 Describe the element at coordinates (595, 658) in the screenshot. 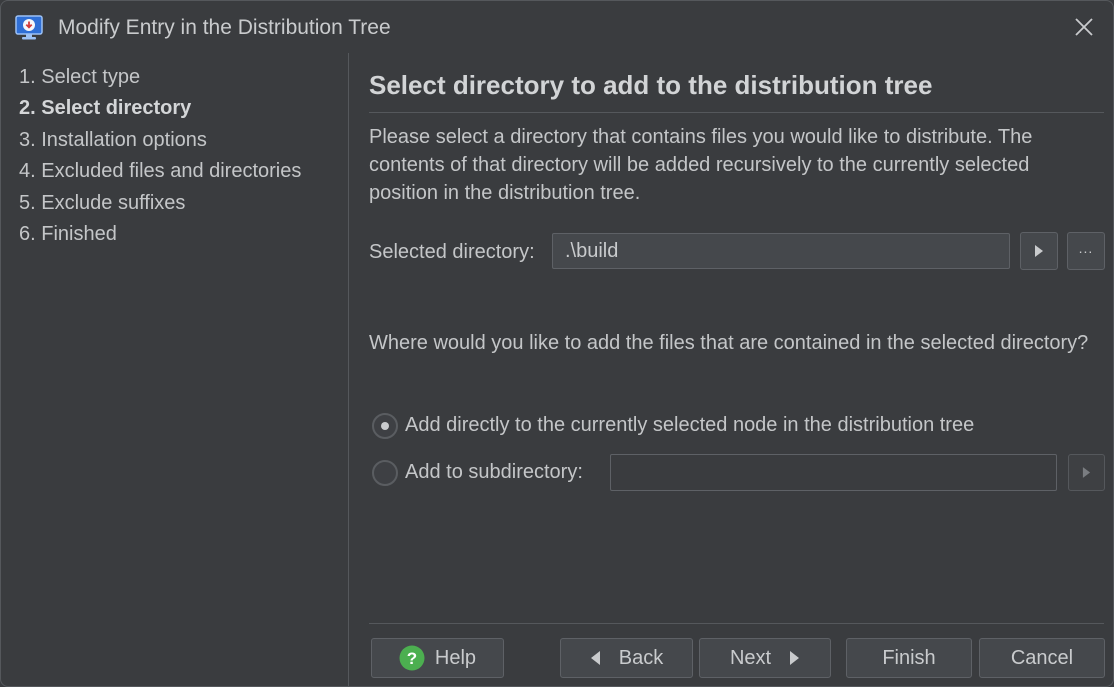

I see `triangle-left-icon` at that location.